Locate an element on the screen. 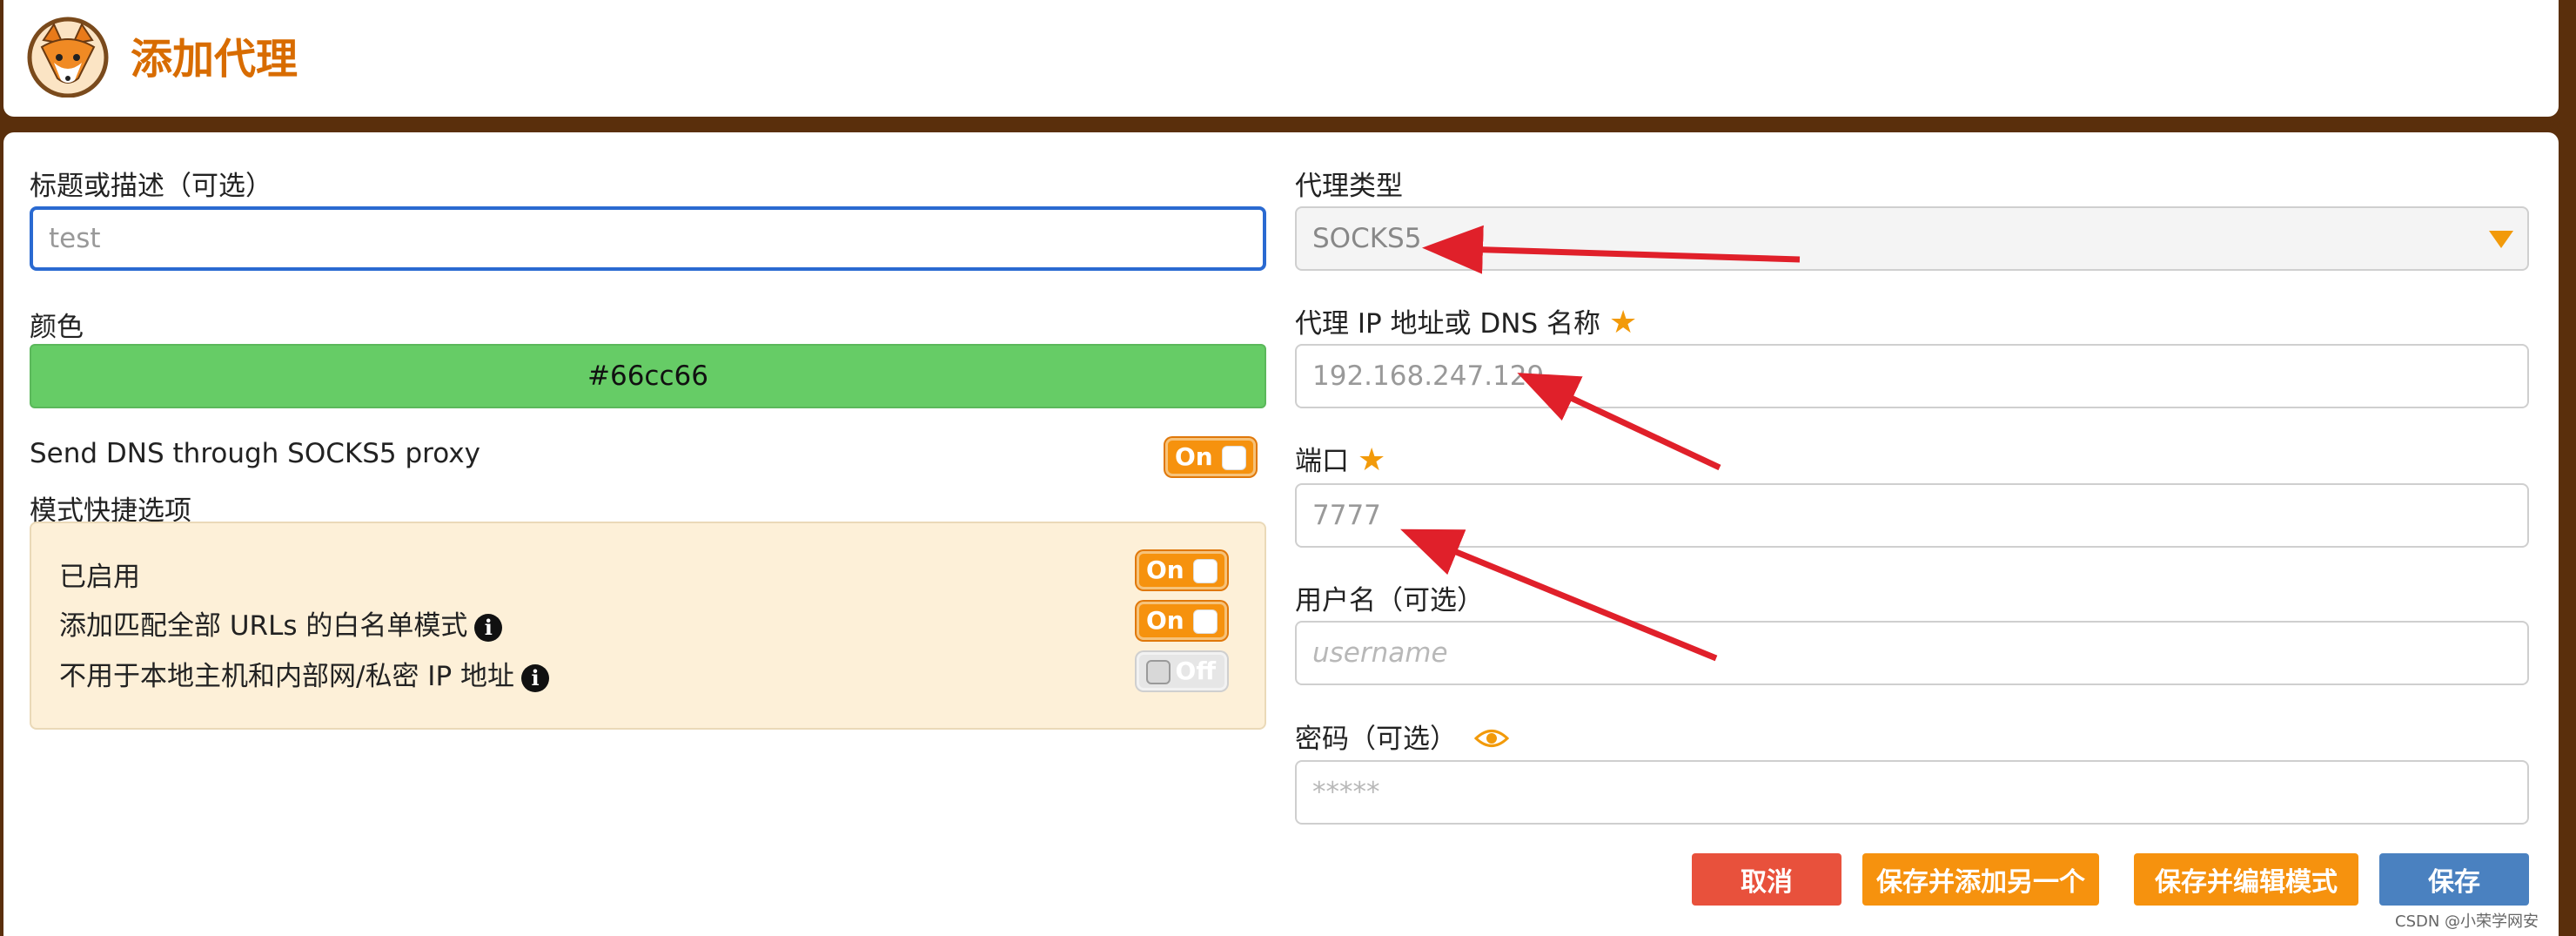 The height and width of the screenshot is (936, 2576). save-and-edit-patterns-button: 保存并编辑模式 is located at coordinates (2246, 879).